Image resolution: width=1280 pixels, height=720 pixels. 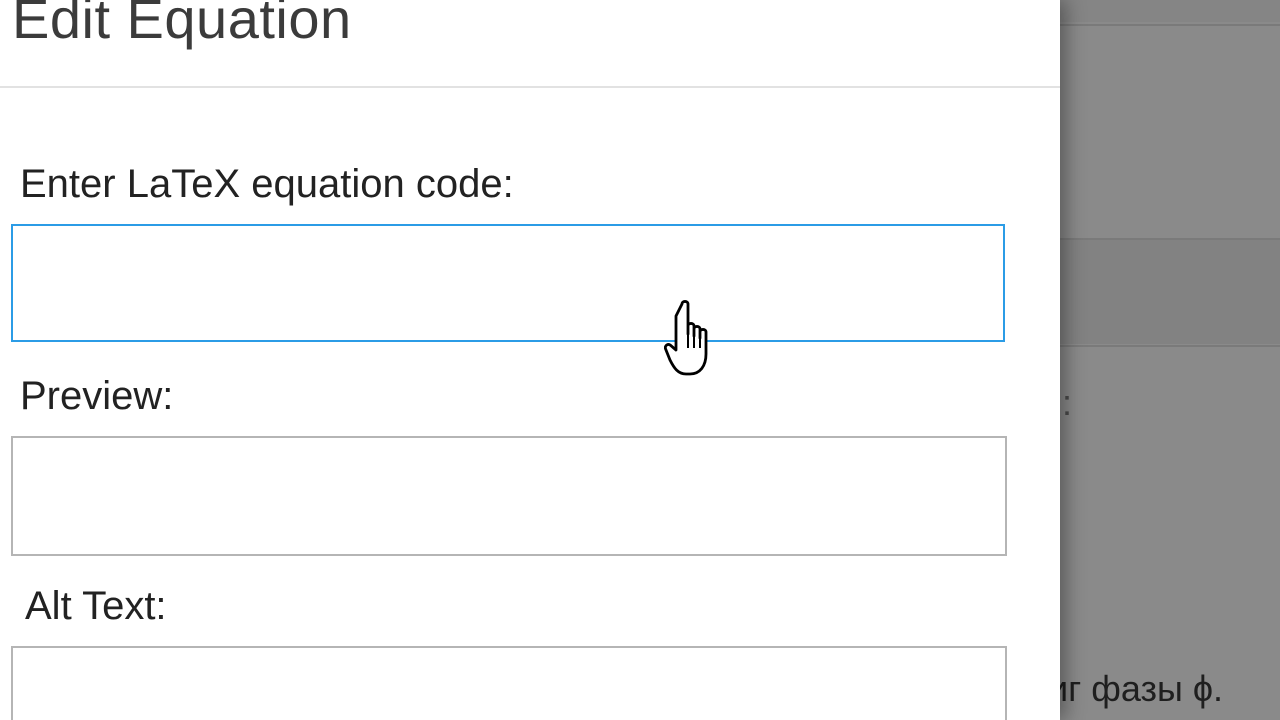 What do you see at coordinates (1170, 11) in the screenshot?
I see `background-toolbar` at bounding box center [1170, 11].